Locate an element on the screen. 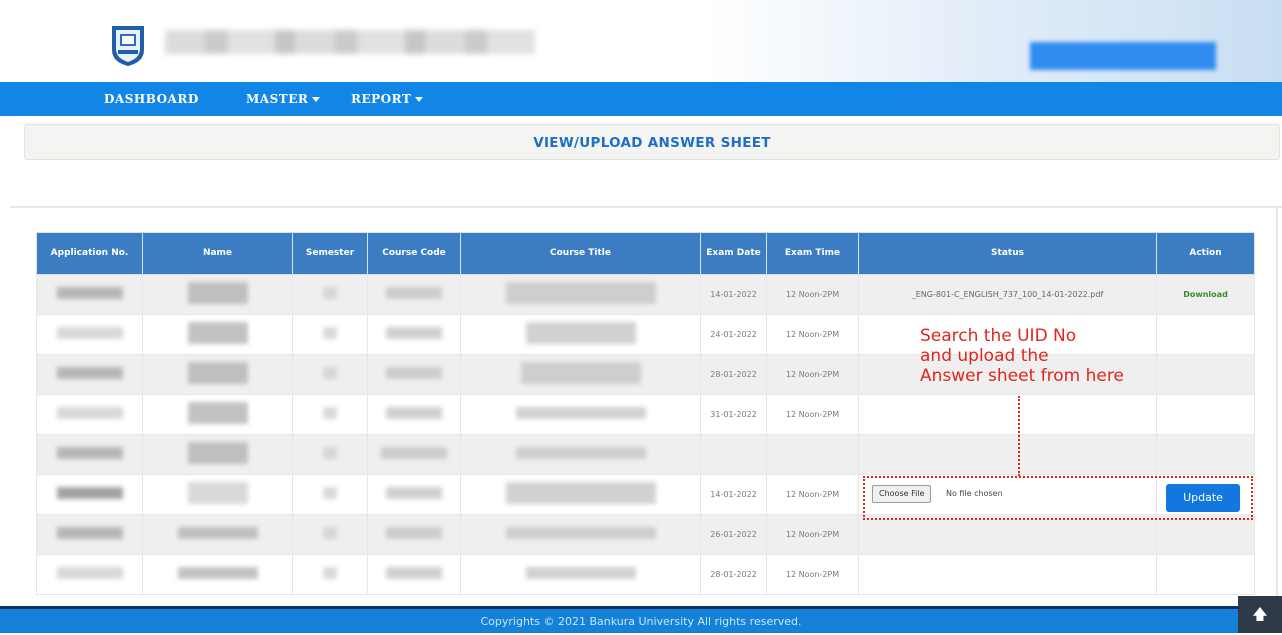  main-navbar: DASHBOARD MASTER REPORT is located at coordinates (641, 99).